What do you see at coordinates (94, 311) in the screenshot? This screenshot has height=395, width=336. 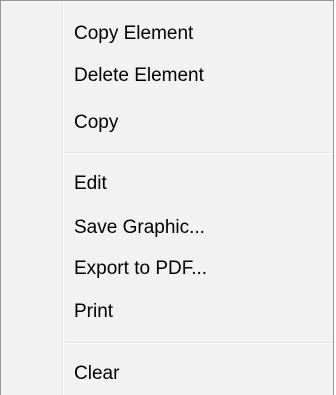 I see `menu-item-label: Print` at bounding box center [94, 311].